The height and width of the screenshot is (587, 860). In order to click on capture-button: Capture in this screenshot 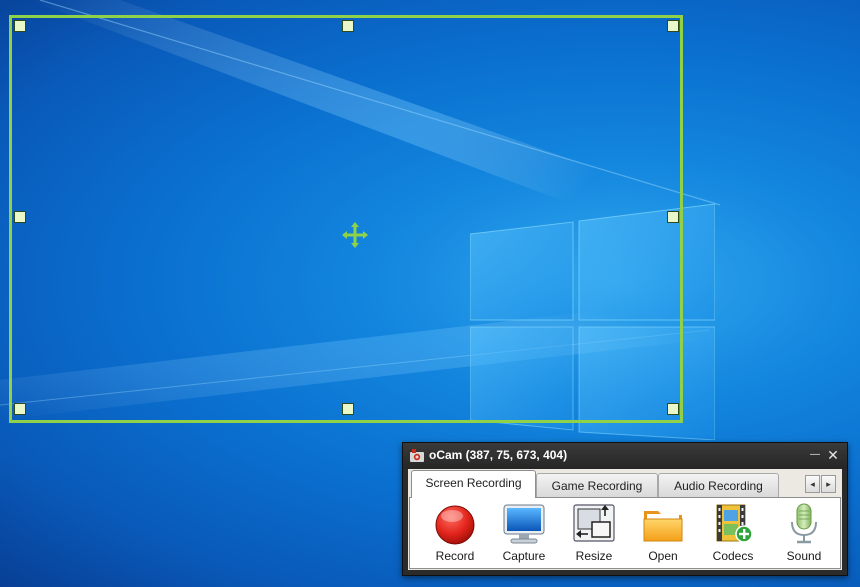, I will do `click(524, 533)`.